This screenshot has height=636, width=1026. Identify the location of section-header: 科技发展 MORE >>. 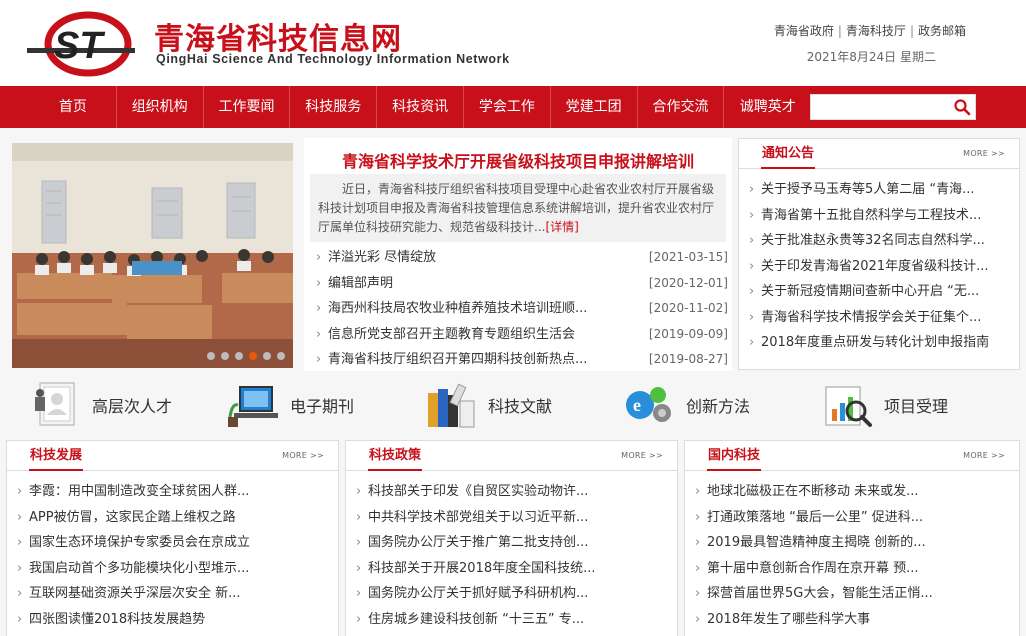
(172, 456).